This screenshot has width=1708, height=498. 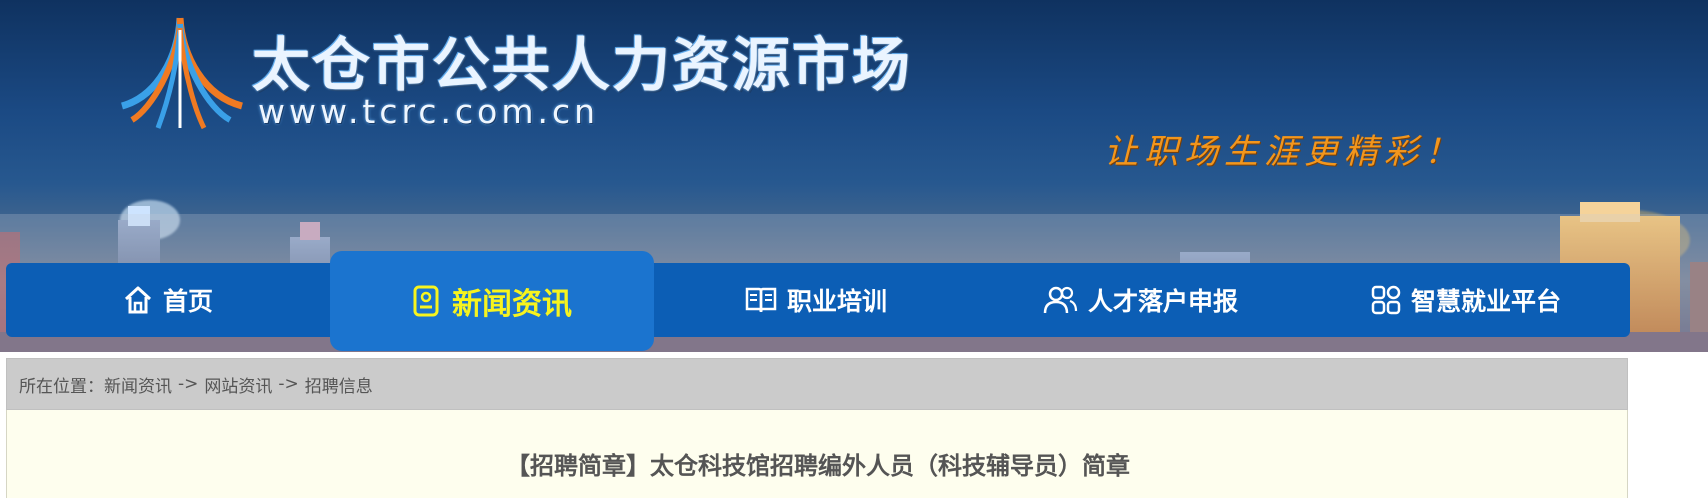 I want to click on breadcrumb-link-news: 新闻资讯, so click(x=138, y=384).